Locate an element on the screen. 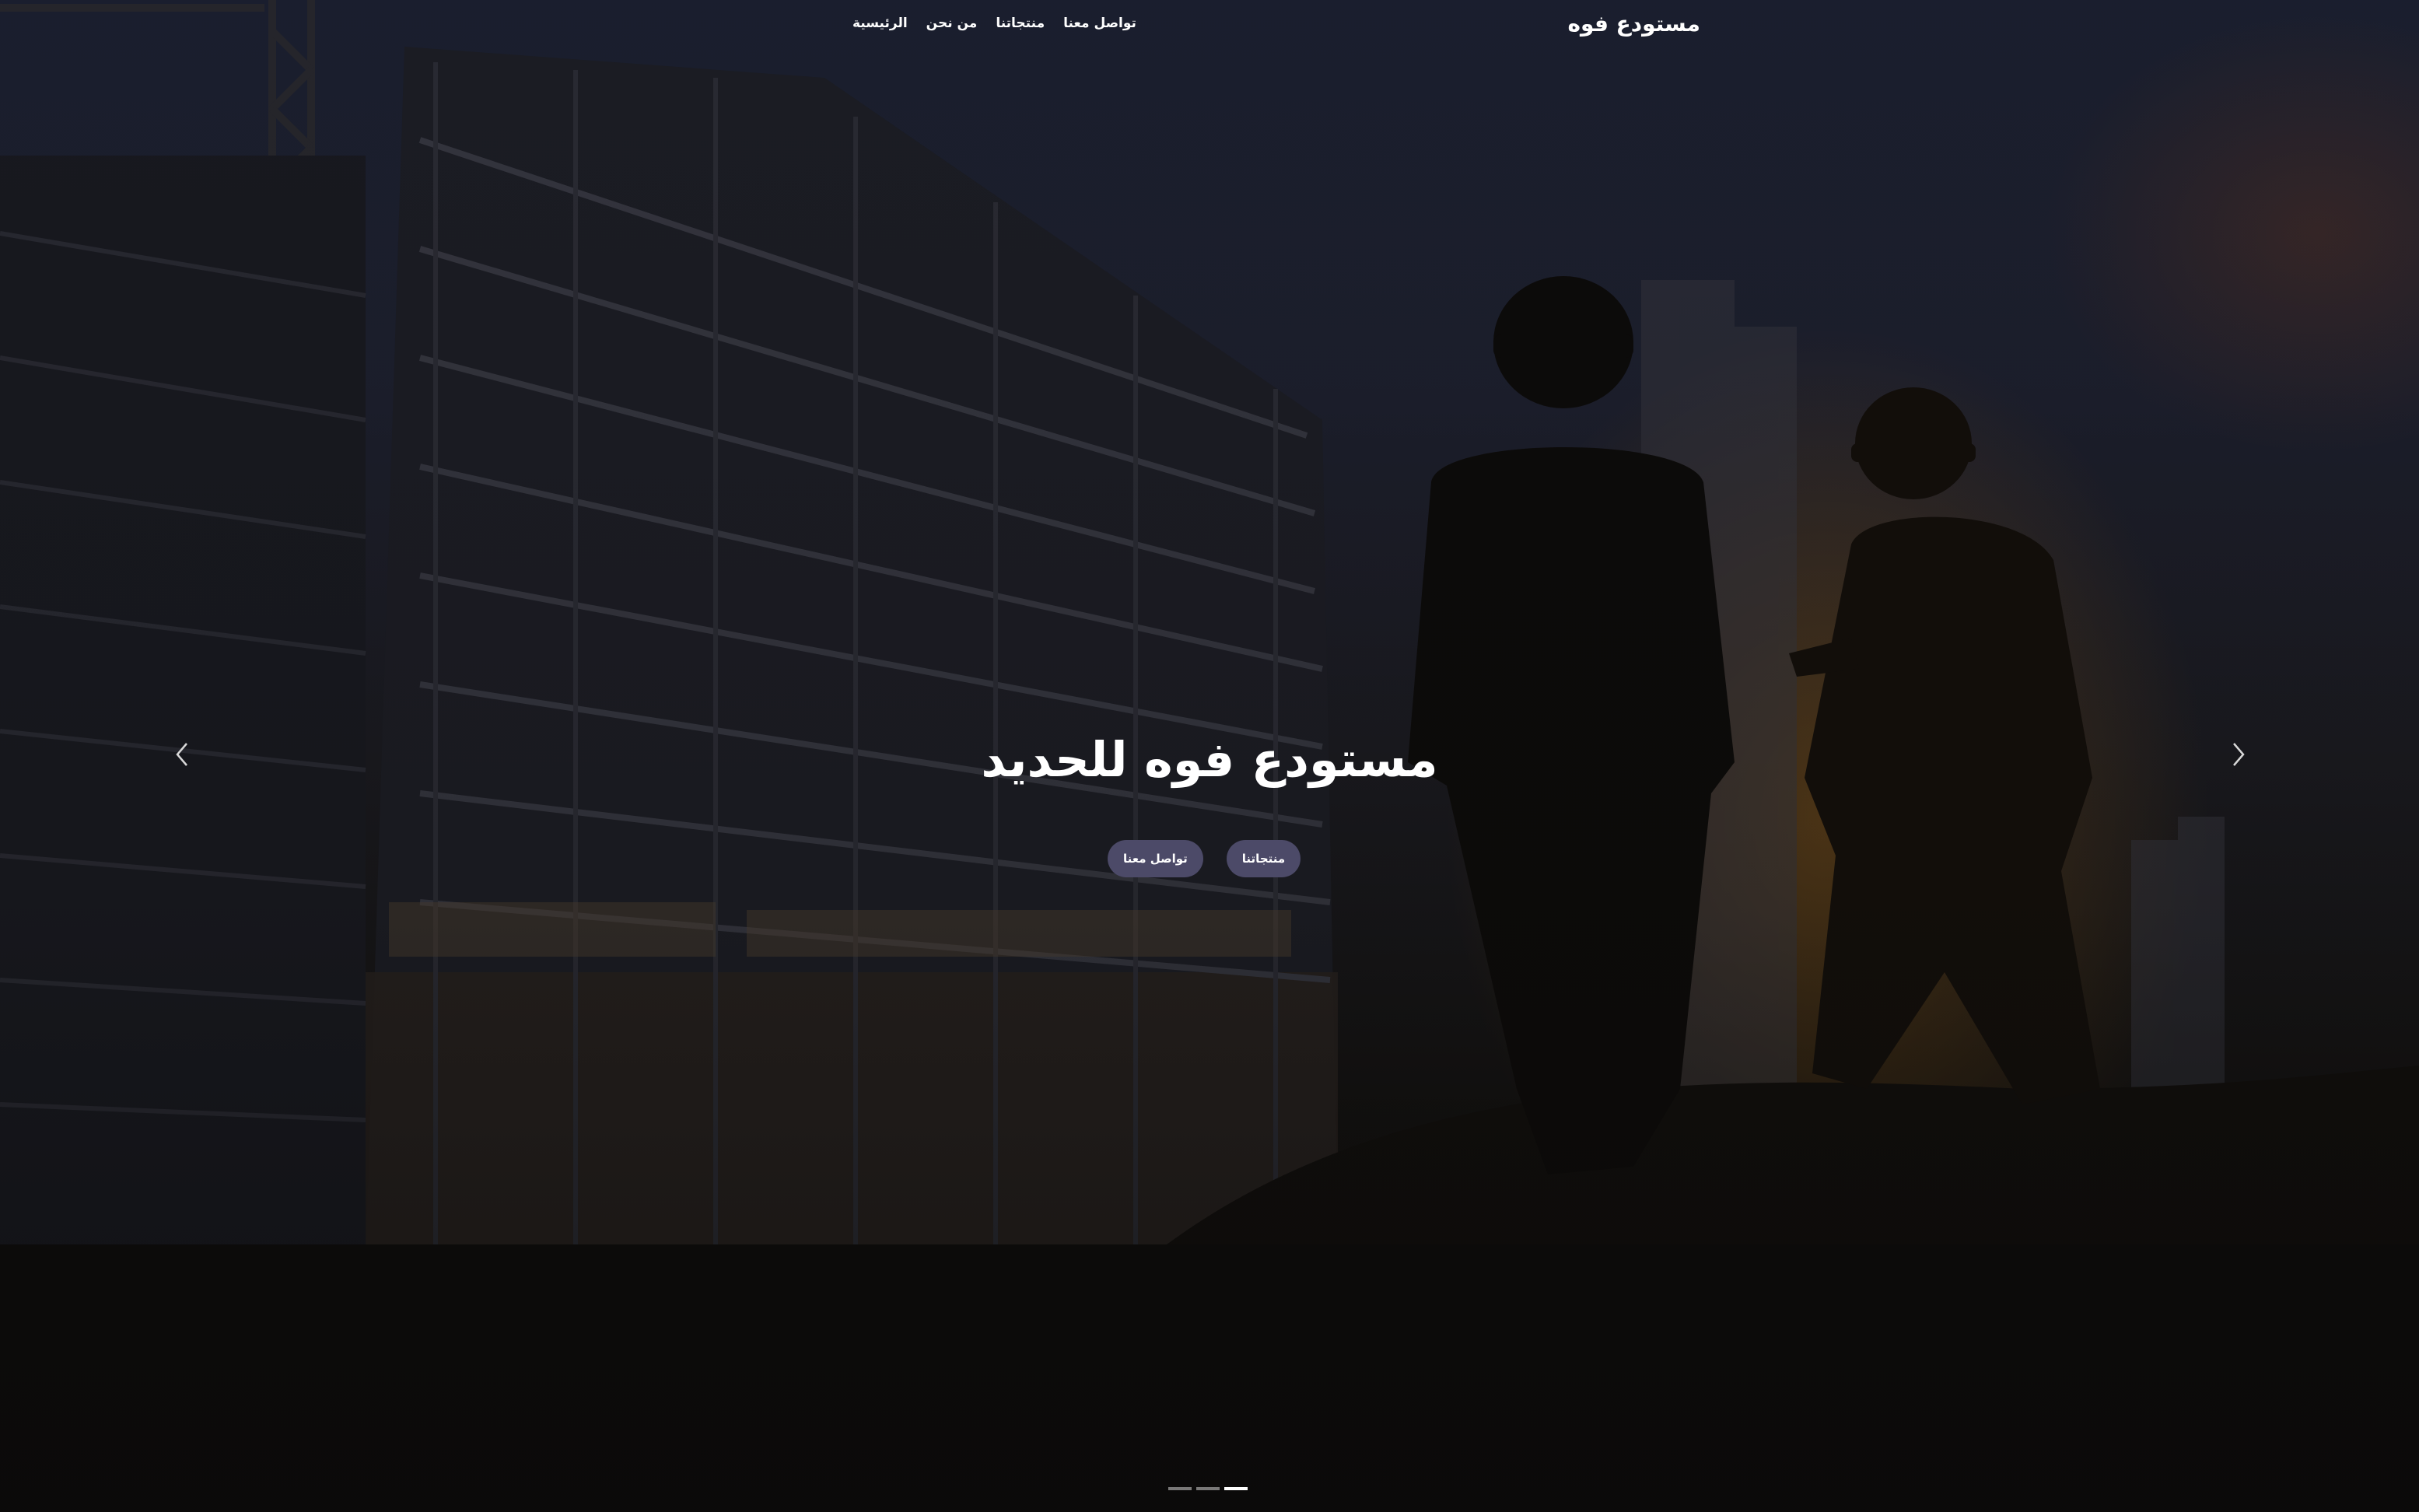 The height and width of the screenshot is (1512, 2419). nav-link-products: منتجاتنا is located at coordinates (1021, 23).